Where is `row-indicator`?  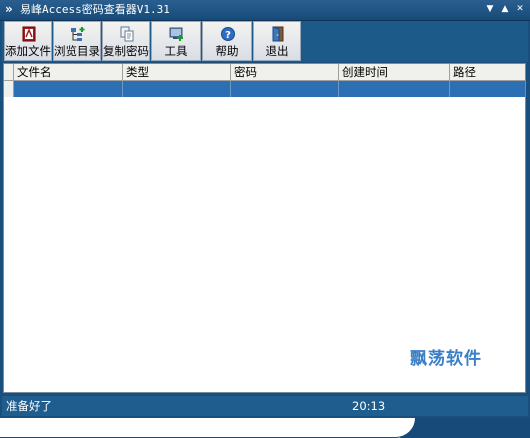
row-indicator is located at coordinates (9, 89).